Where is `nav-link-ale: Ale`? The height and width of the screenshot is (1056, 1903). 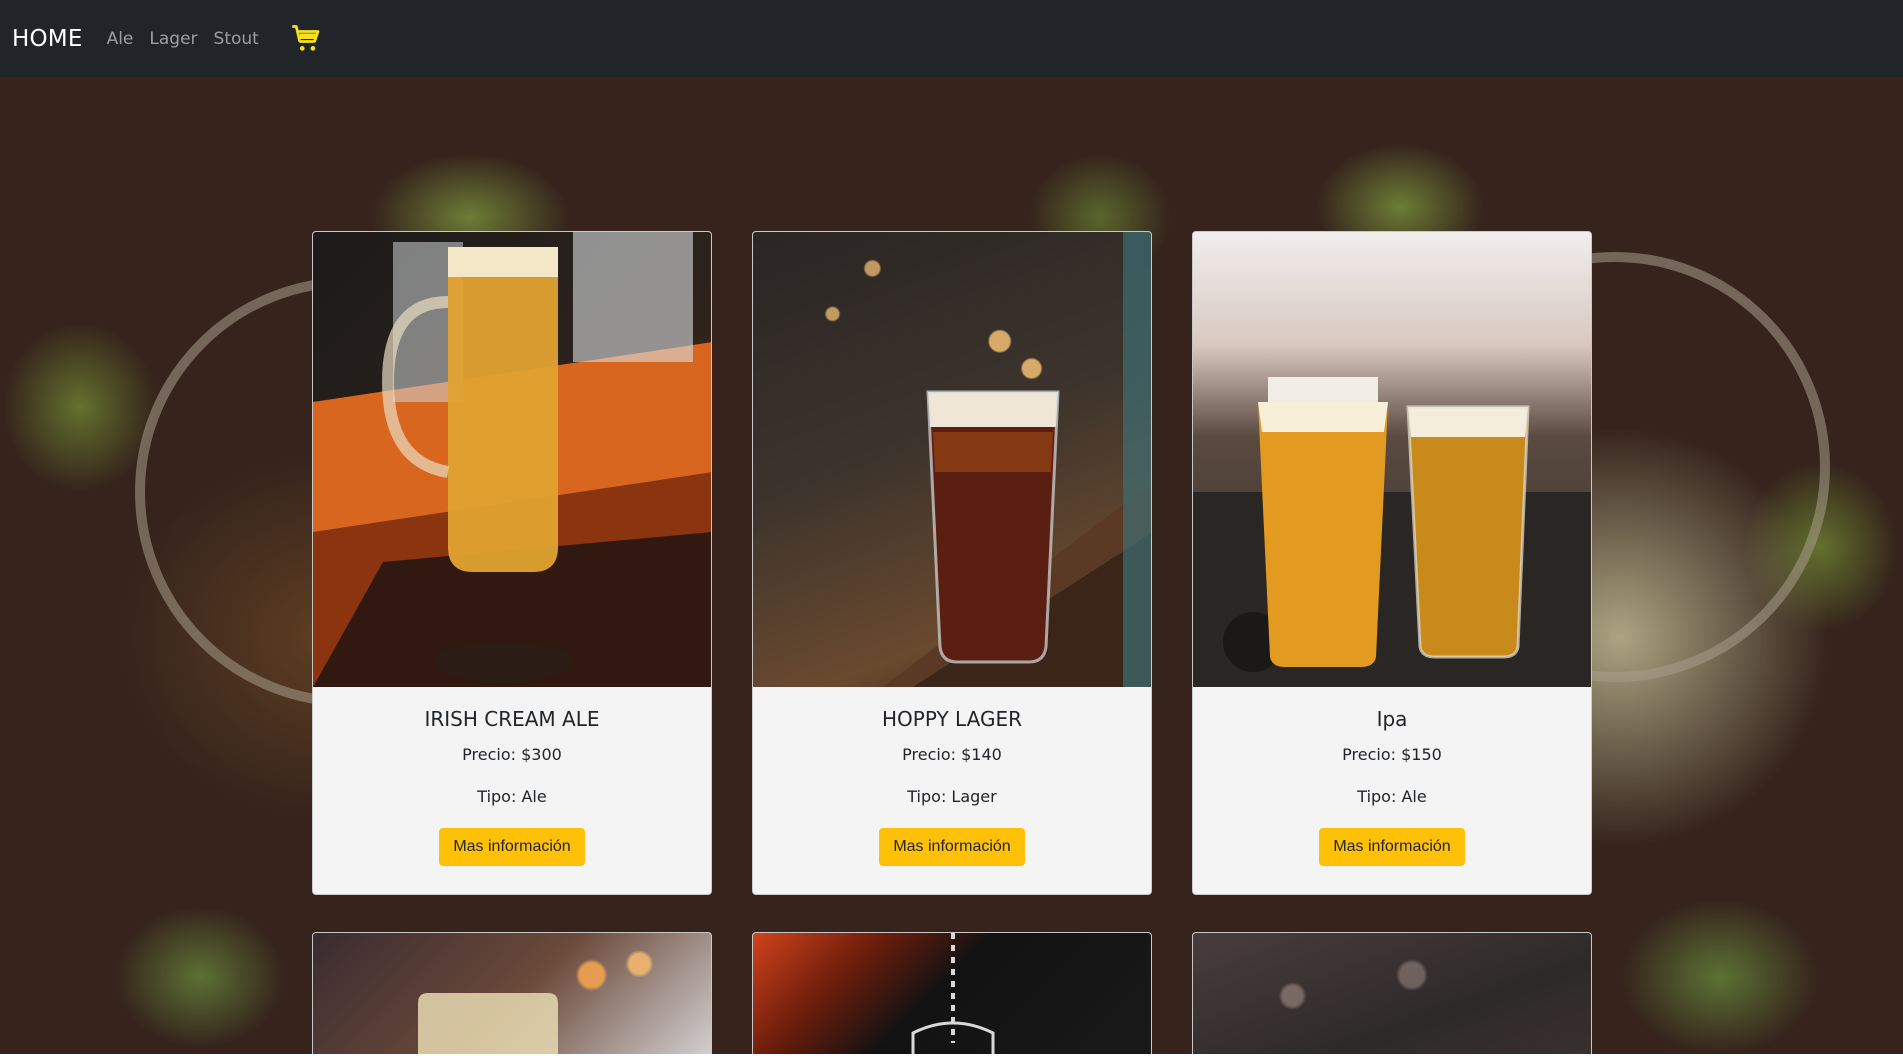 nav-link-ale: Ale is located at coordinates (120, 39).